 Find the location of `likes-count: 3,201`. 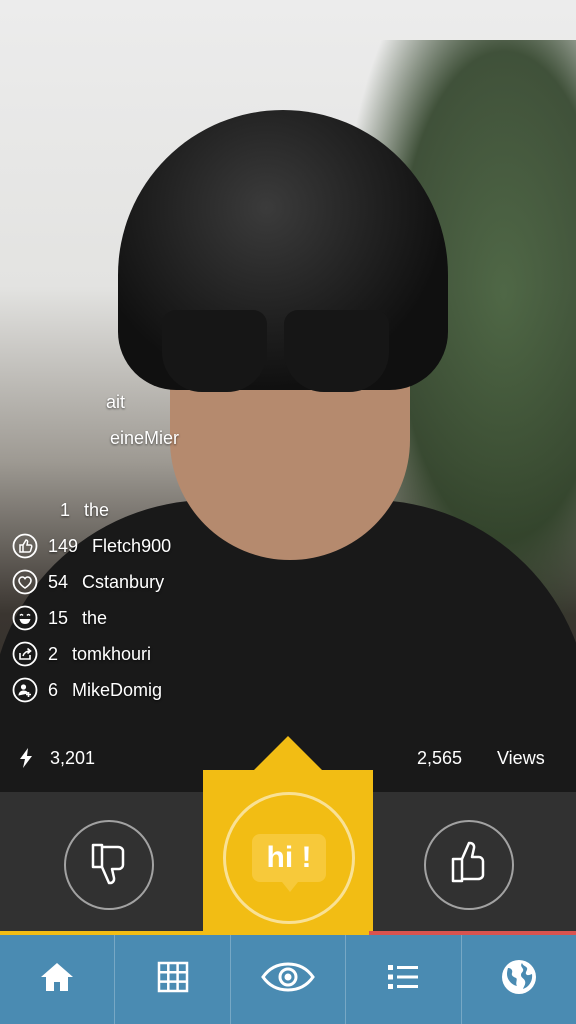

likes-count: 3,201 is located at coordinates (73, 758).